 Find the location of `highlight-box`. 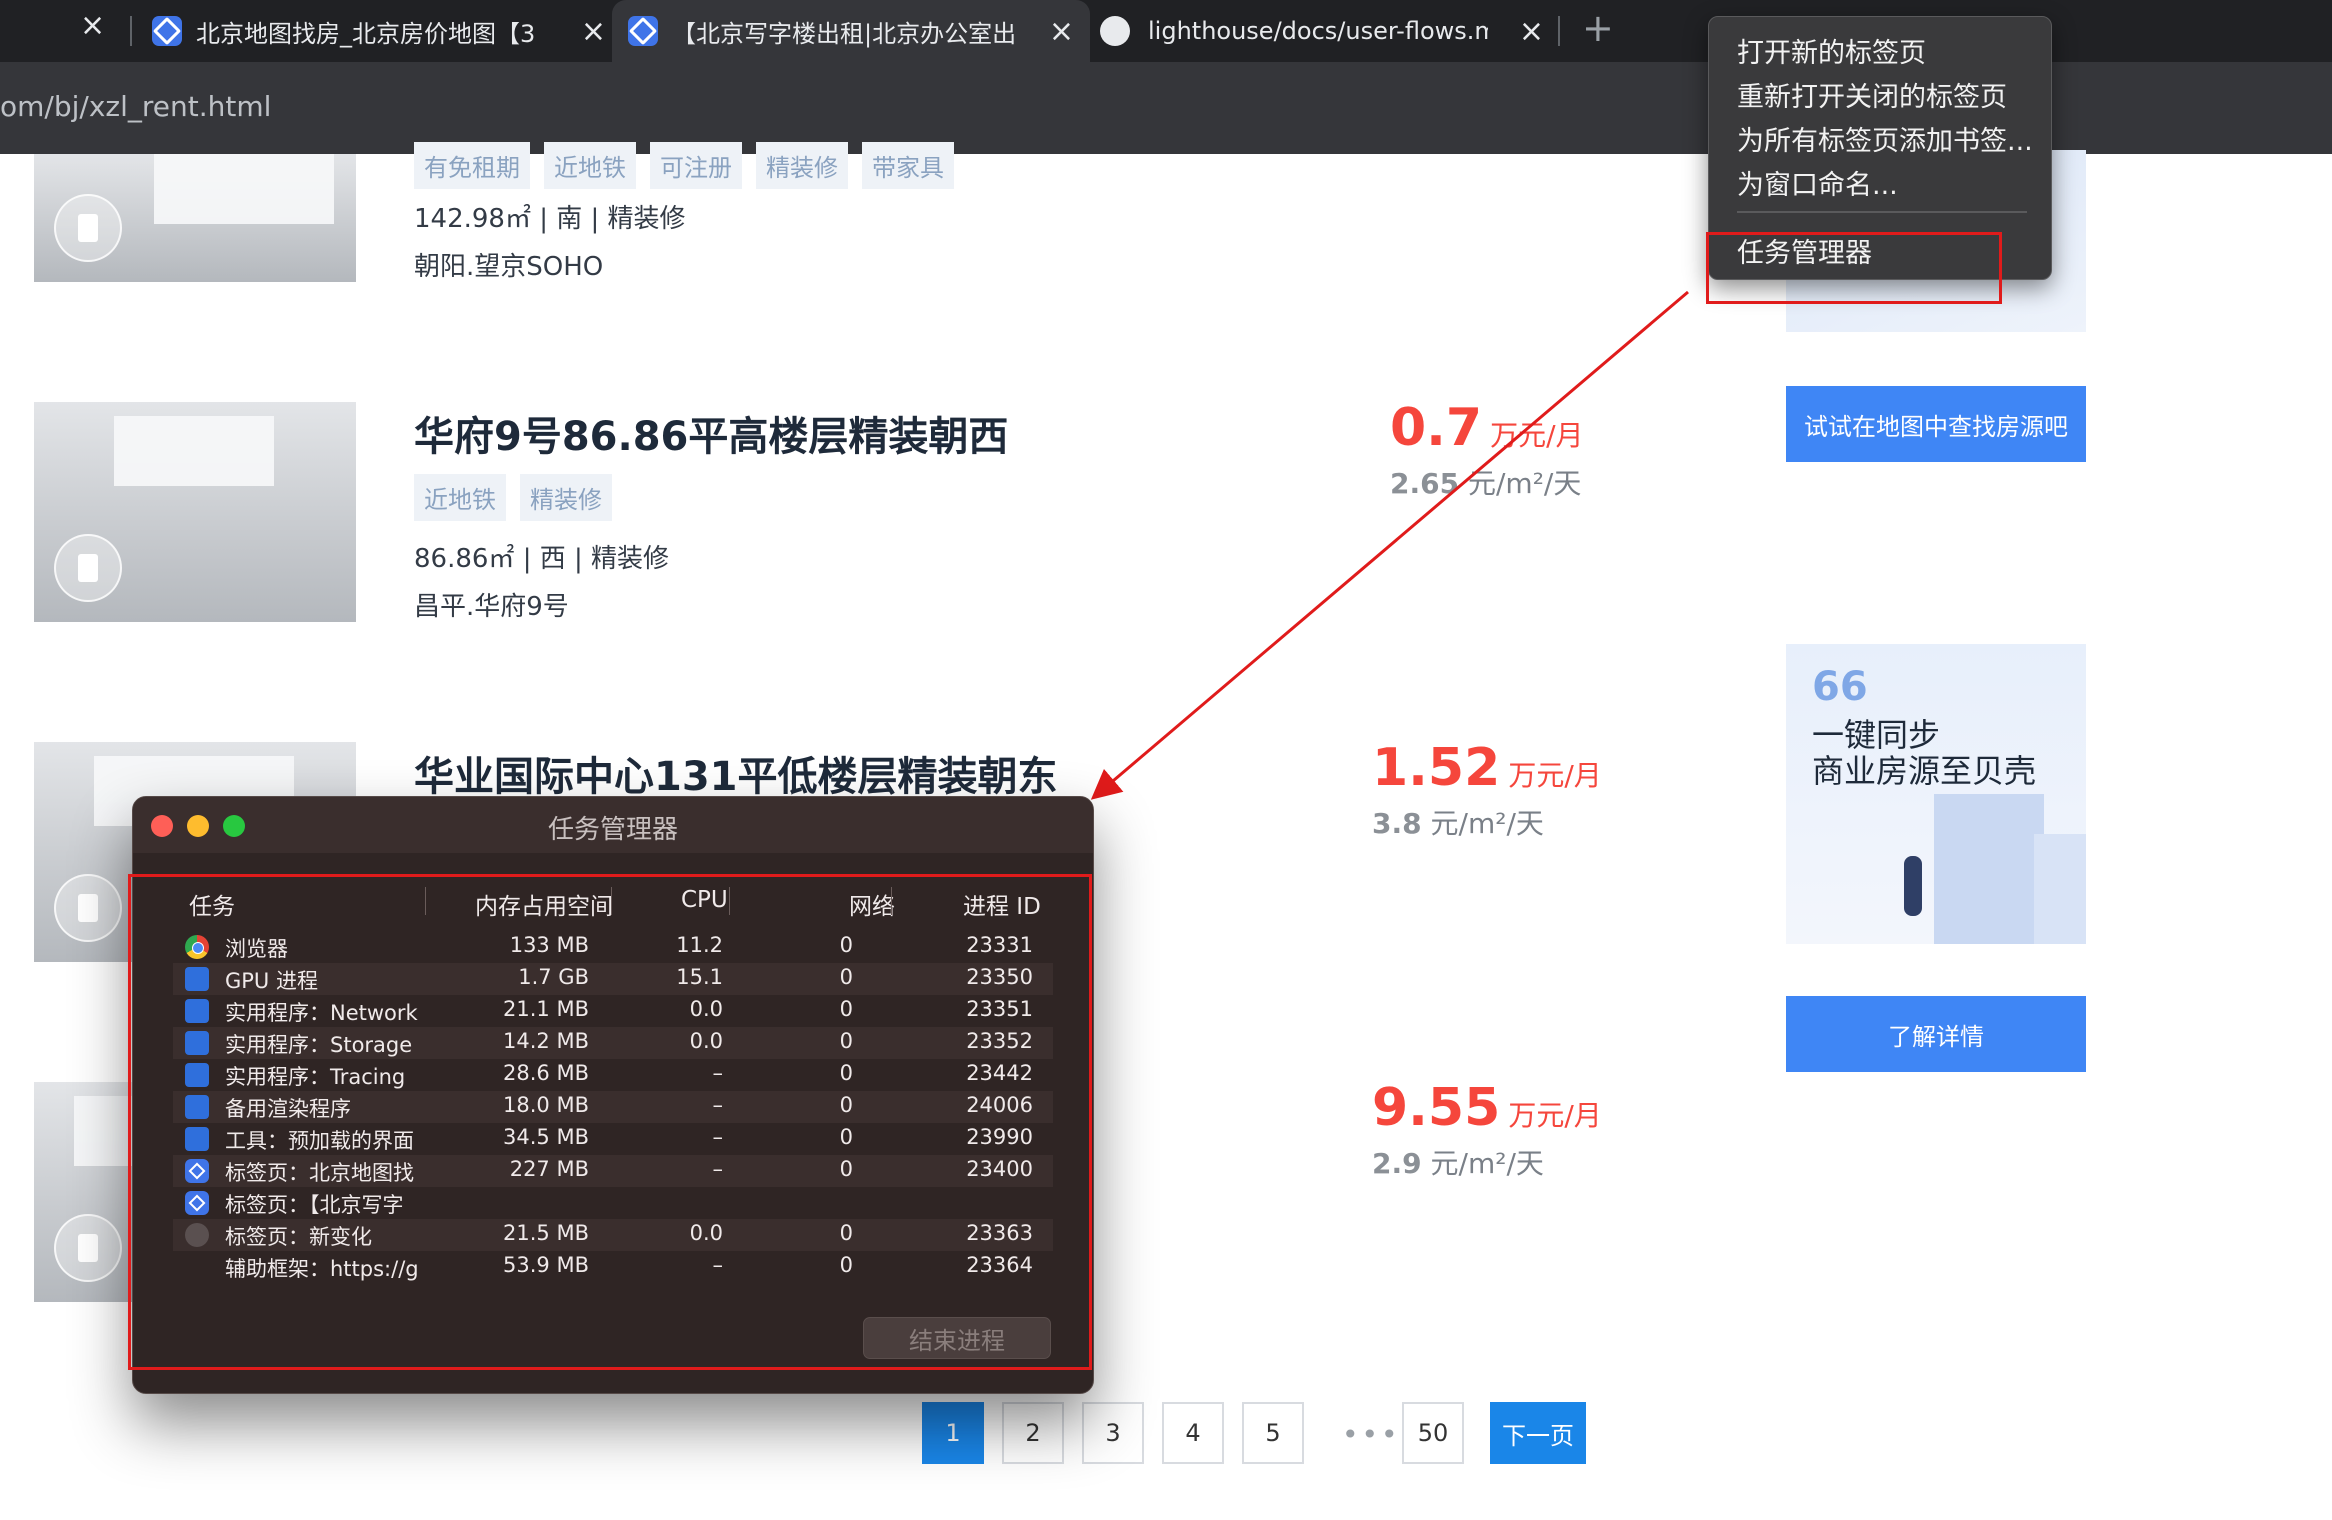

highlight-box is located at coordinates (610, 1122).